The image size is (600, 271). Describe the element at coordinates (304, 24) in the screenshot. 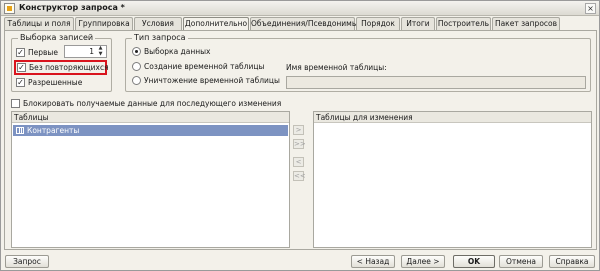

I see `tab-unions-aliases: Объединения/Псевдонимы` at that location.